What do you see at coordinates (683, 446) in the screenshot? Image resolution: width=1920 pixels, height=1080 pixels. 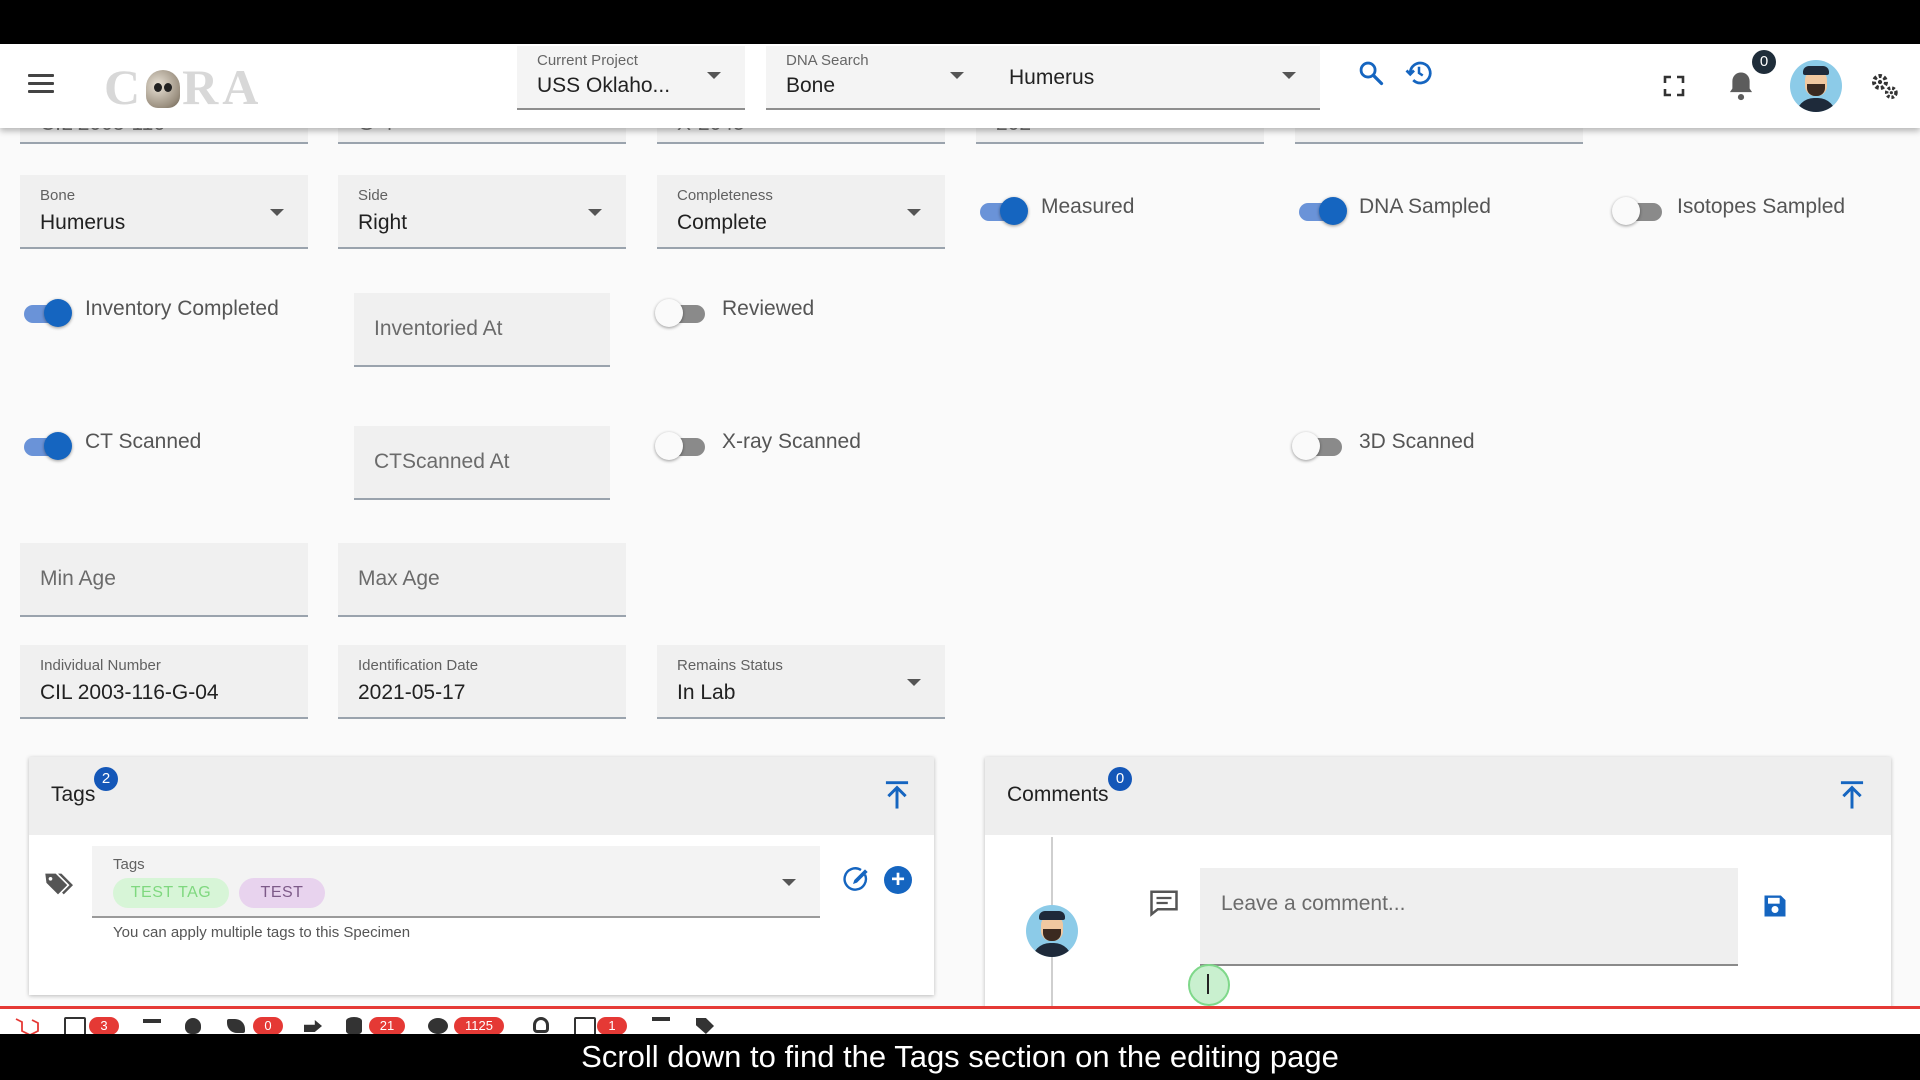 I see `xray-scanned-toggle` at bounding box center [683, 446].